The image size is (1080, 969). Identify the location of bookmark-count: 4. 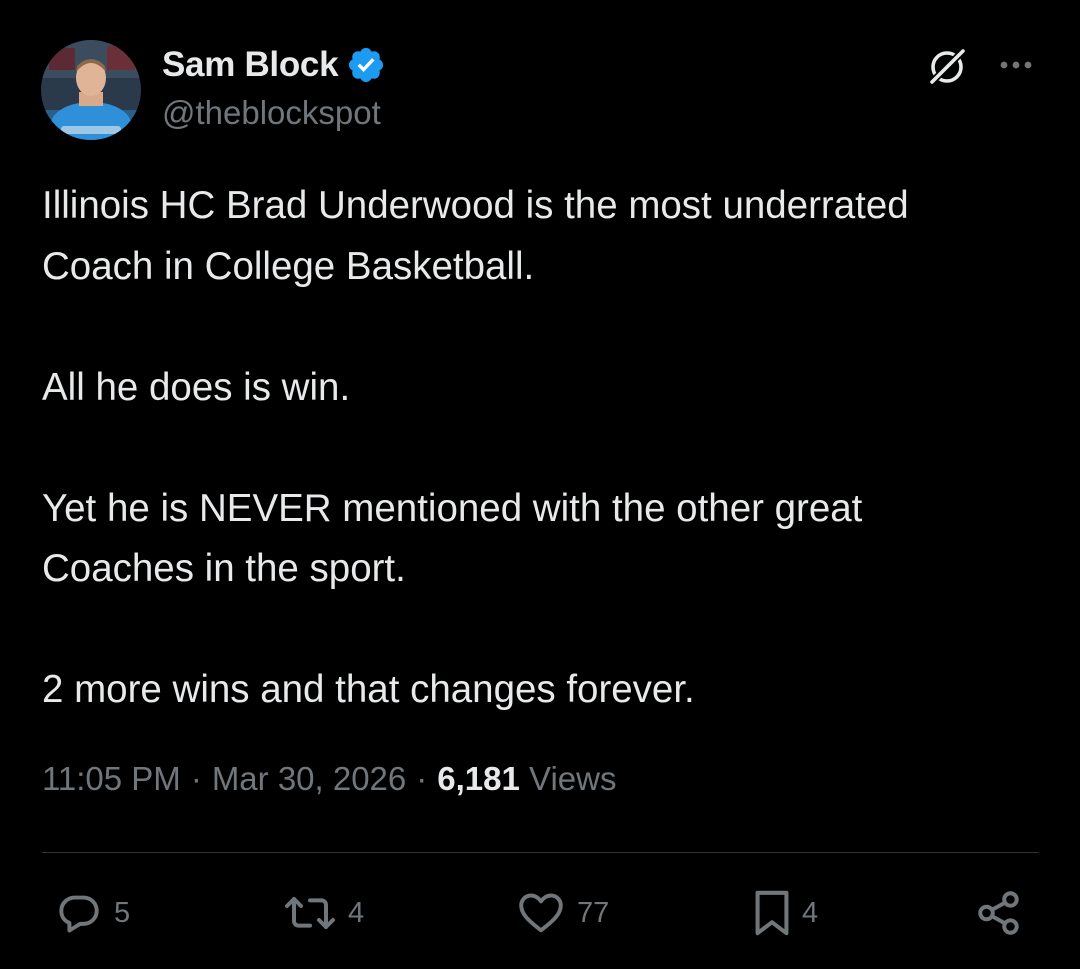
(810, 912).